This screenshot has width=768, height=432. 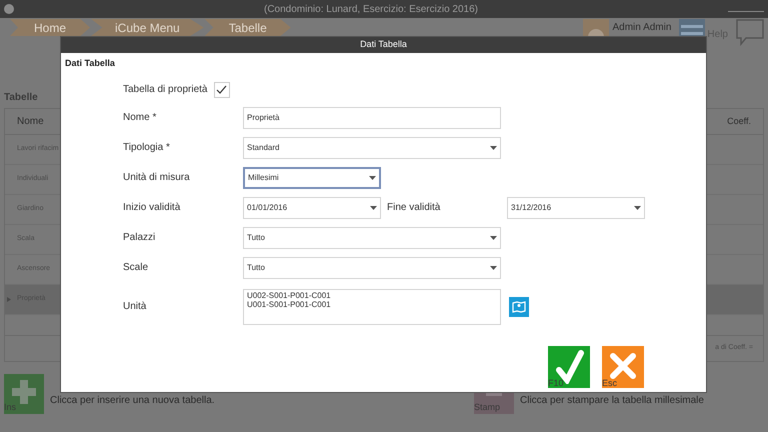 I want to click on app-icon, so click(x=9, y=9).